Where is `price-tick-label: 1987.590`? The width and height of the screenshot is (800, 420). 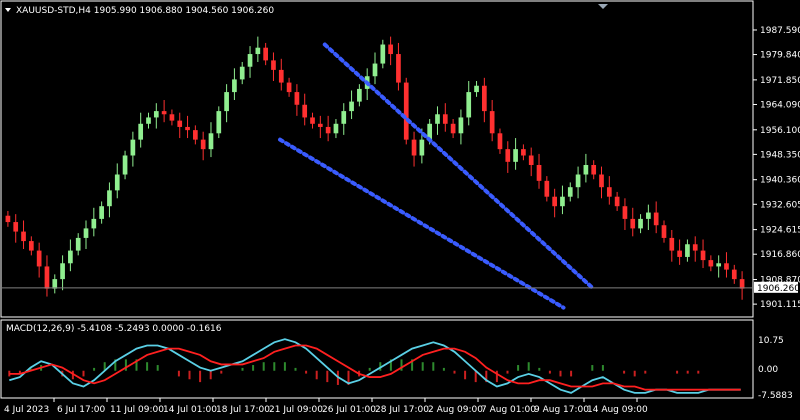 price-tick-label: 1987.590 is located at coordinates (780, 31).